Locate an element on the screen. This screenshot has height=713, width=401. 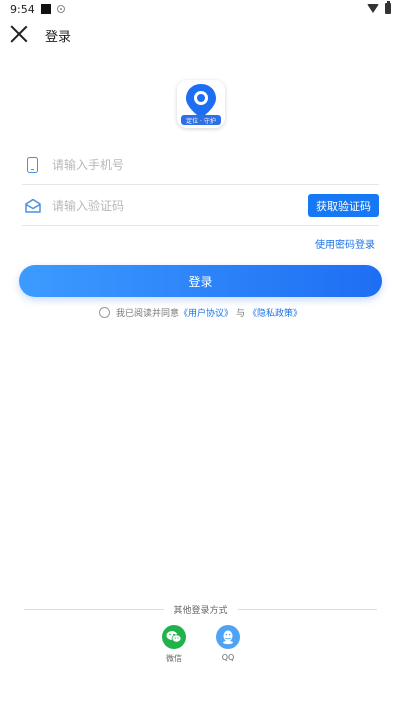
divider-line-left is located at coordinates (94, 609).